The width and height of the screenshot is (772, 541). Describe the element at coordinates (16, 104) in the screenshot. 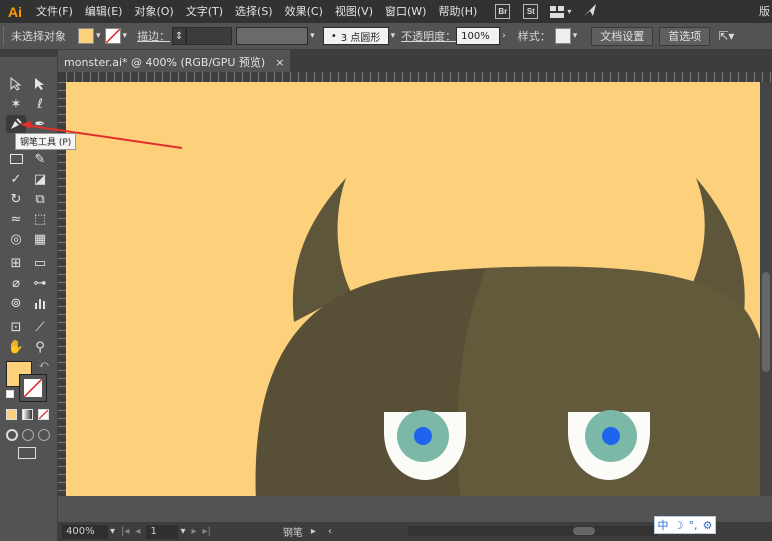

I see `magic-wand-tool-icon: ✶` at that location.